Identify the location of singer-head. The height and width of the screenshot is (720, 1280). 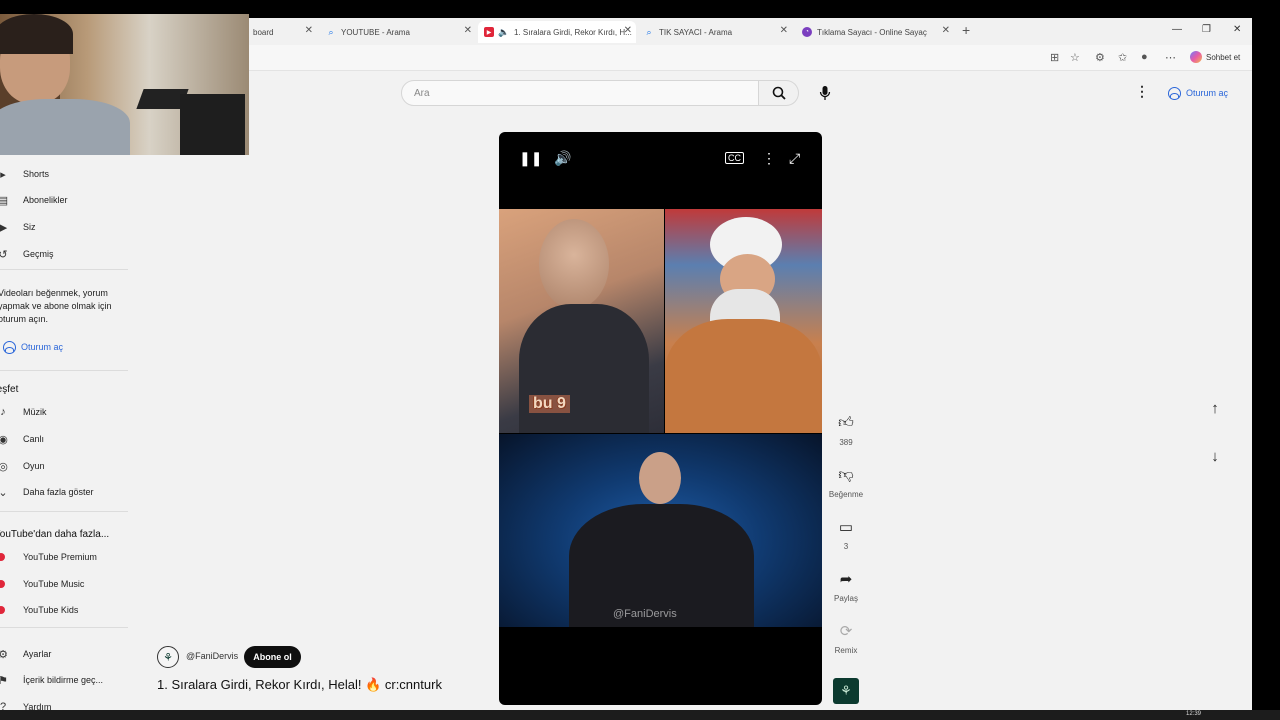
(660, 478).